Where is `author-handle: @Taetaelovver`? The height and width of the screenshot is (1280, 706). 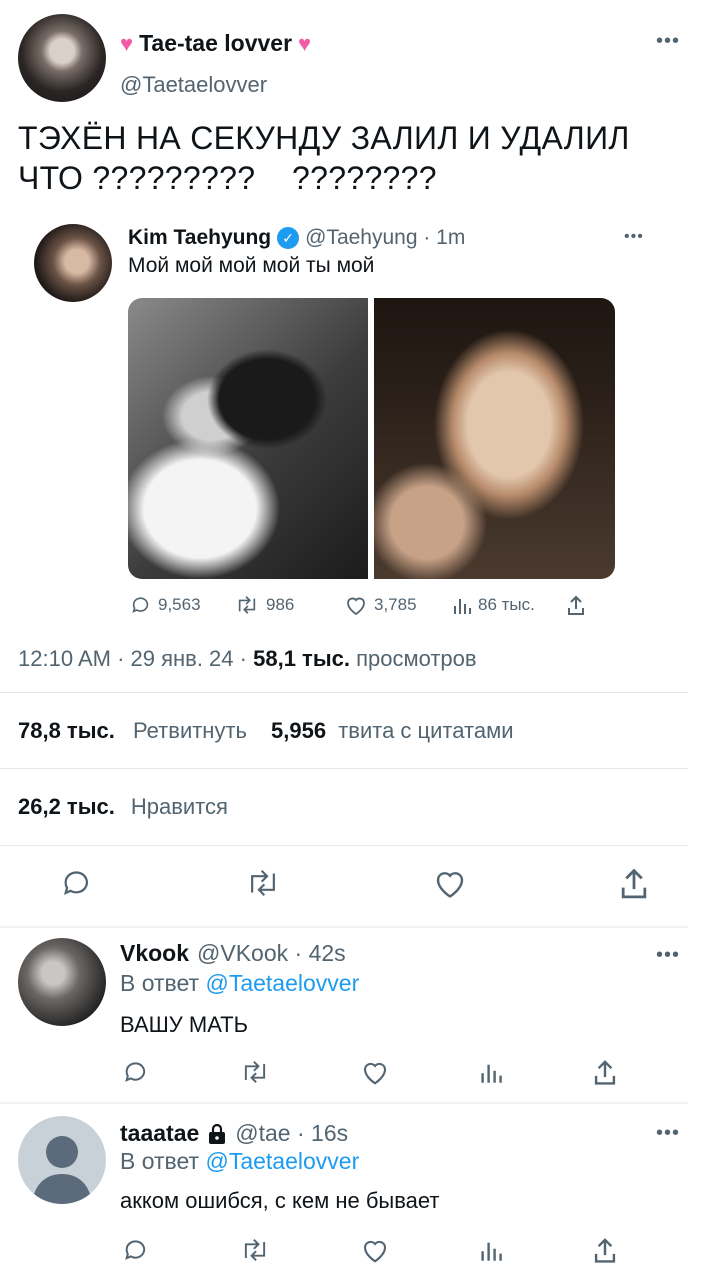
author-handle: @Taetaelovver is located at coordinates (193, 85).